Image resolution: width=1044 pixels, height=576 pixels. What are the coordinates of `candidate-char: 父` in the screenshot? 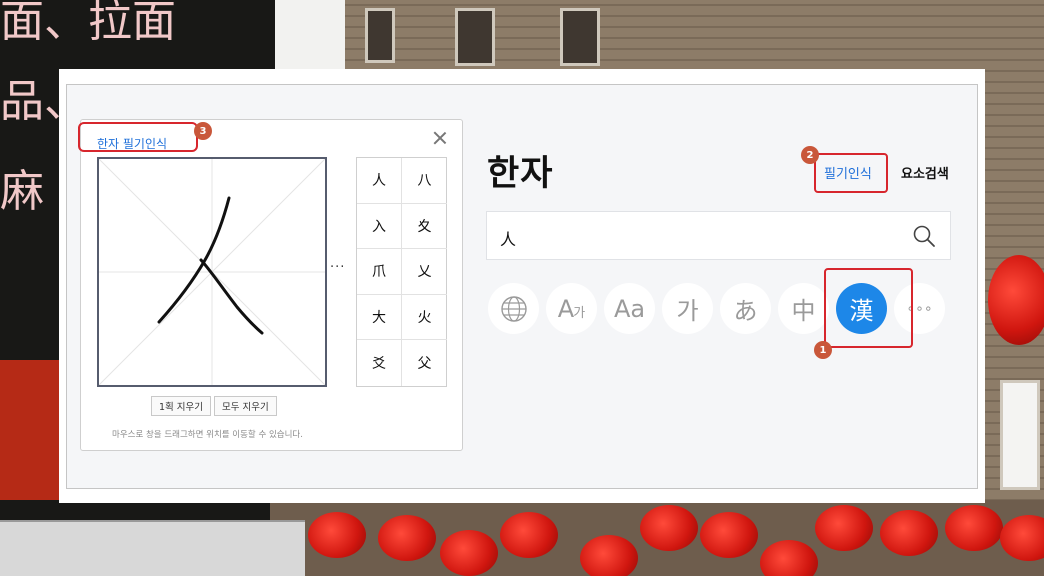 It's located at (424, 363).